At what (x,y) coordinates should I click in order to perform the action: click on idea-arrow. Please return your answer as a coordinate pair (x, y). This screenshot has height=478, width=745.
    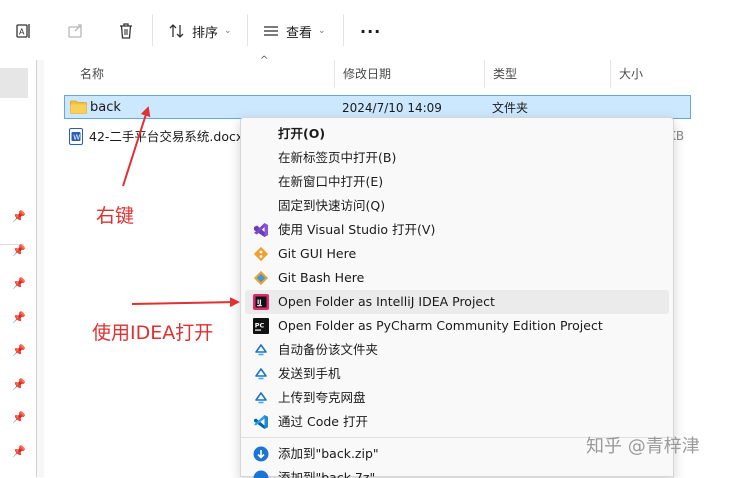
    Looking at the image, I should click on (185, 303).